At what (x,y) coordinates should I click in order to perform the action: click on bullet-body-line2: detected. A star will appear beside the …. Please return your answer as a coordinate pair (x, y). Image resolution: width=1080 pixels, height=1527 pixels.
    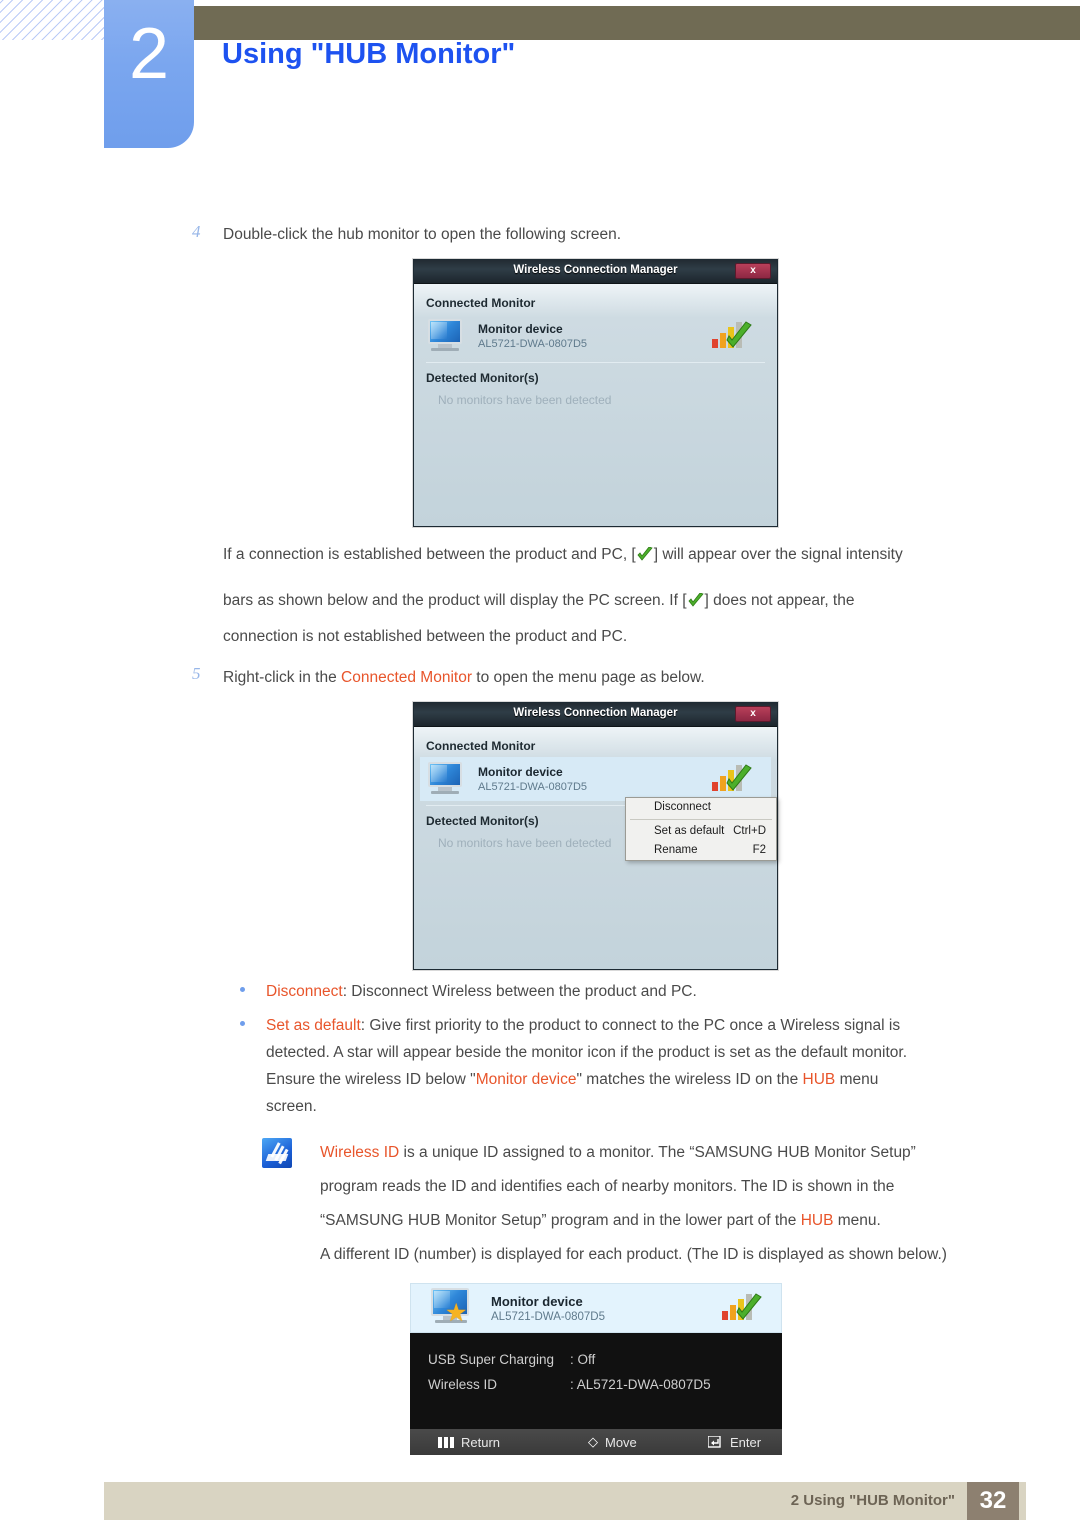
    Looking at the image, I should click on (587, 1052).